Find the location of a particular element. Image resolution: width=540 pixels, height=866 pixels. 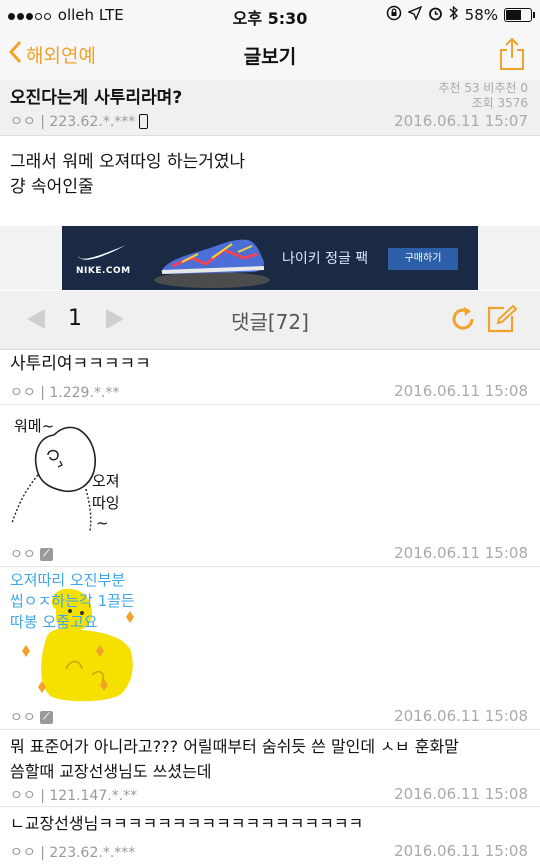

ad-brand: NIKE.COM is located at coordinates (103, 271).